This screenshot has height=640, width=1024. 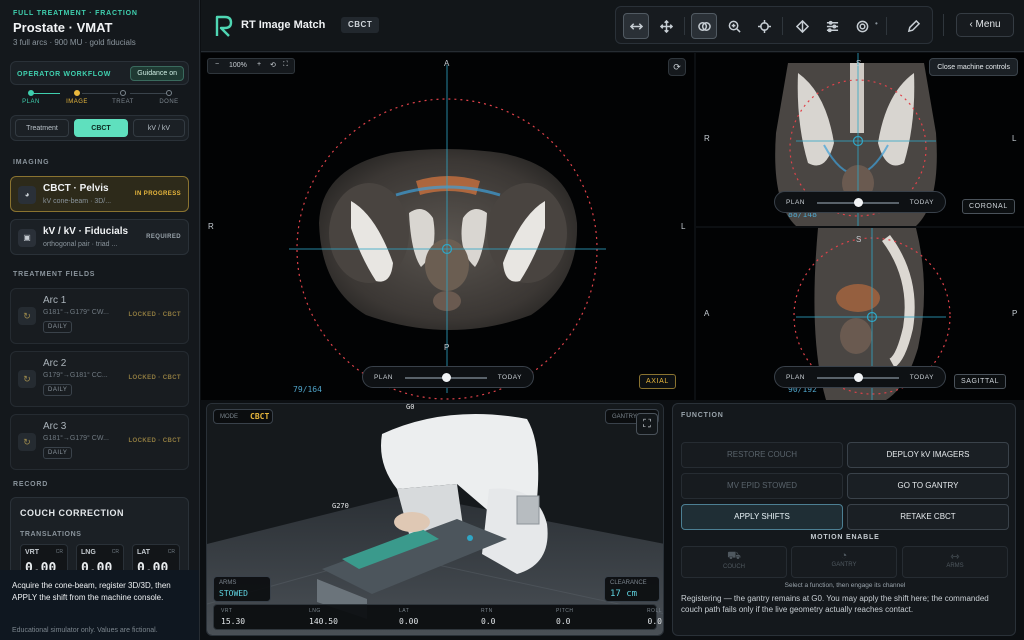 I want to click on sagittal-blend-slider: PLAN TODAY, so click(x=860, y=377).